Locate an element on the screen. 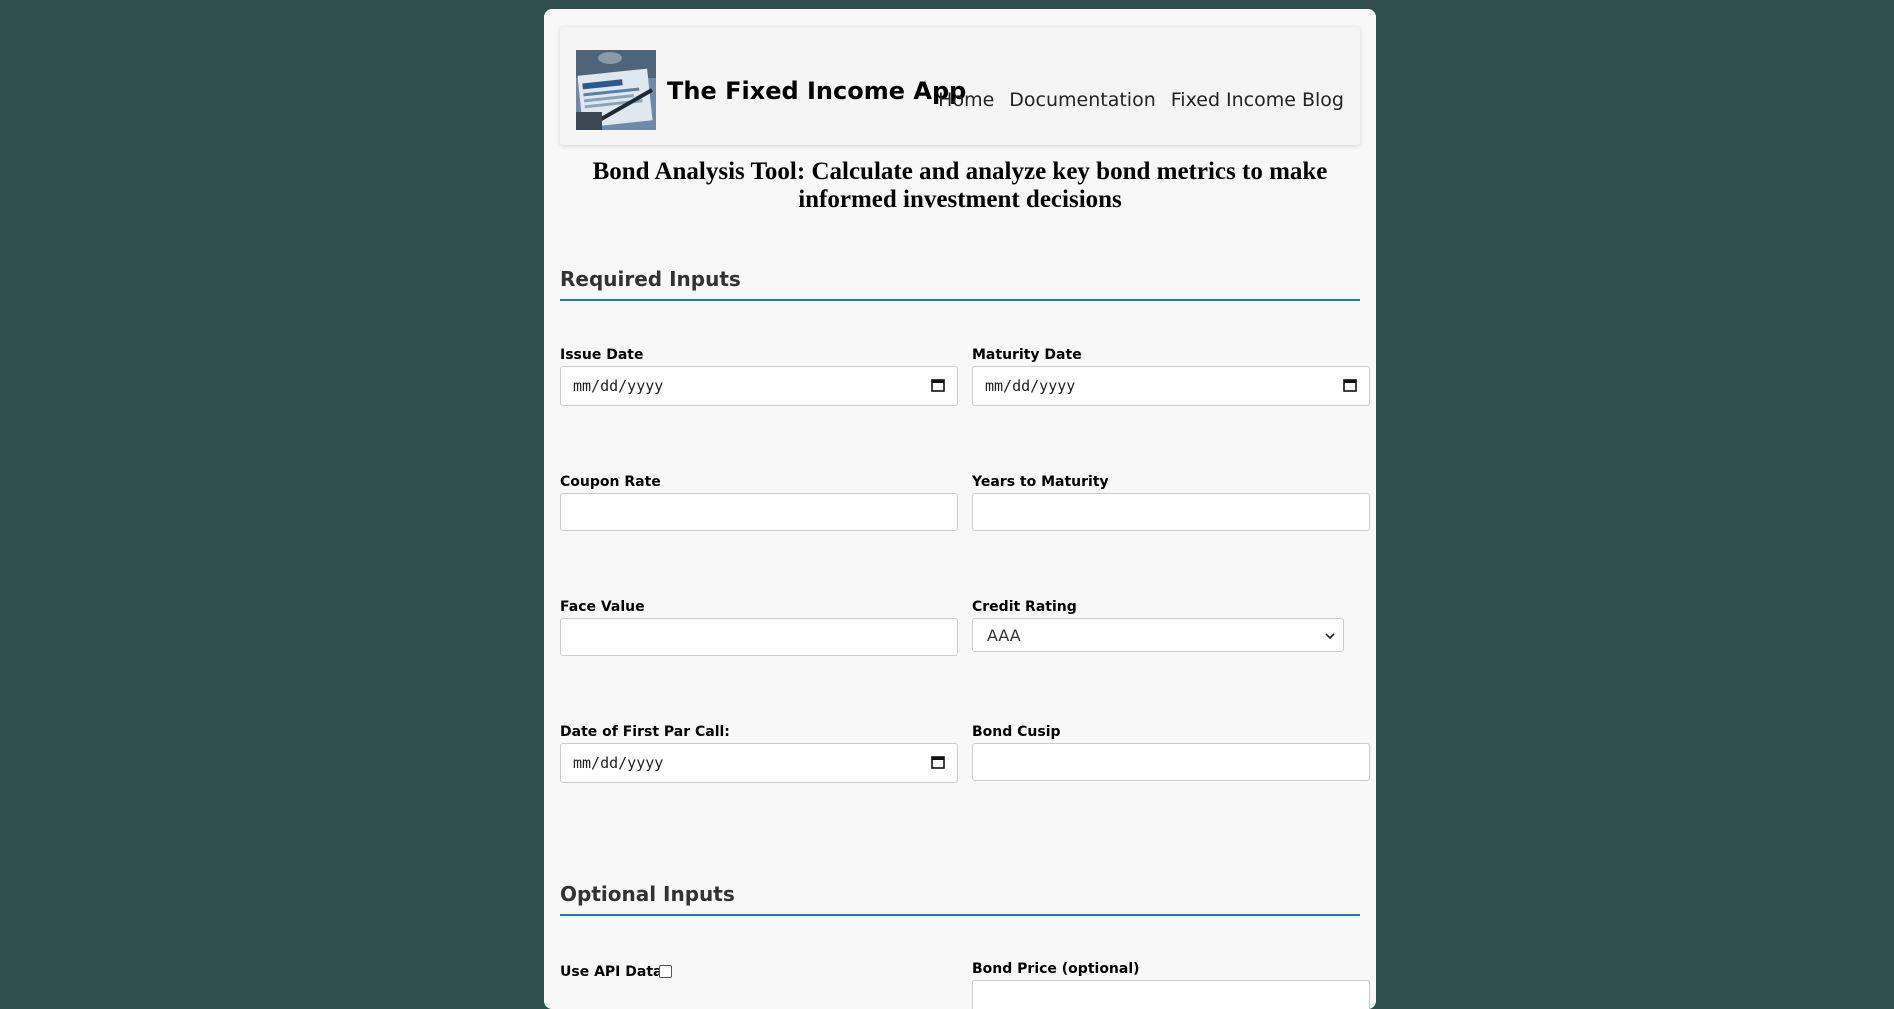 This screenshot has width=1894, height=1009. maturity-date-input: mm/dd/yyyy is located at coordinates (1171, 386).